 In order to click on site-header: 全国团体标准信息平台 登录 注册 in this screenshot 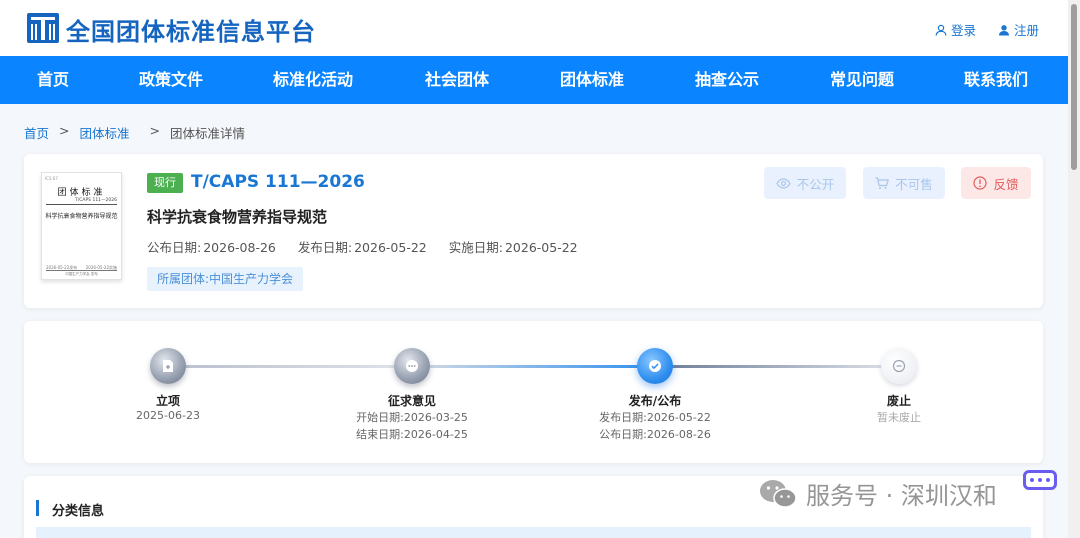, I will do `click(534, 28)`.